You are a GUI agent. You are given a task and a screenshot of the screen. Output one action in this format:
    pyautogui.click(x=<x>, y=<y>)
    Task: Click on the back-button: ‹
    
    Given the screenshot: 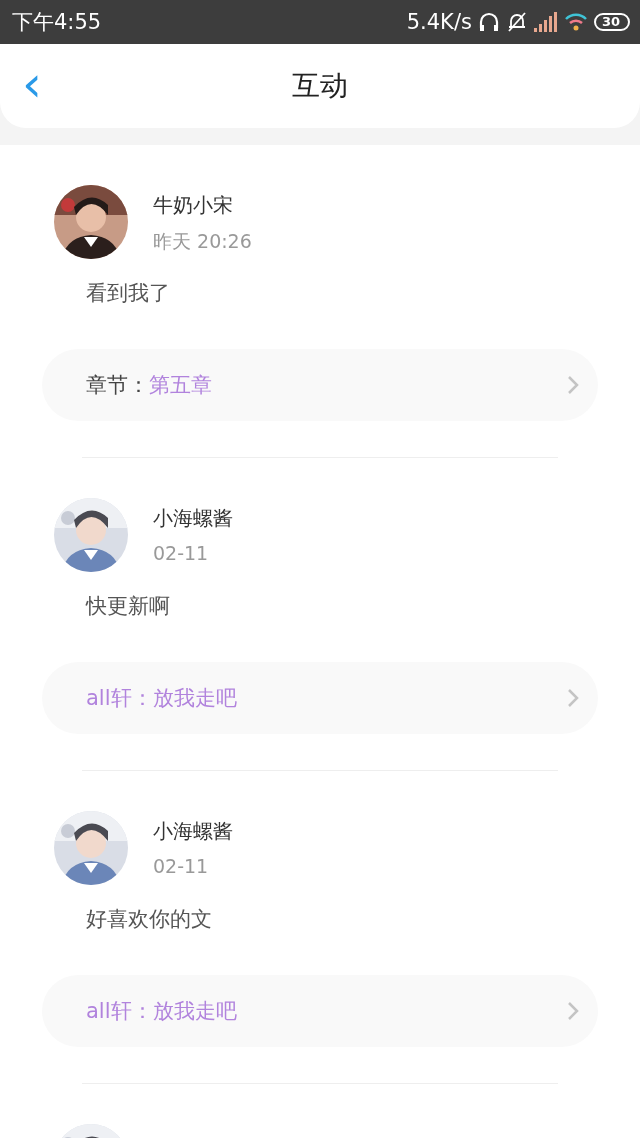 What is the action you would take?
    pyautogui.click(x=32, y=84)
    